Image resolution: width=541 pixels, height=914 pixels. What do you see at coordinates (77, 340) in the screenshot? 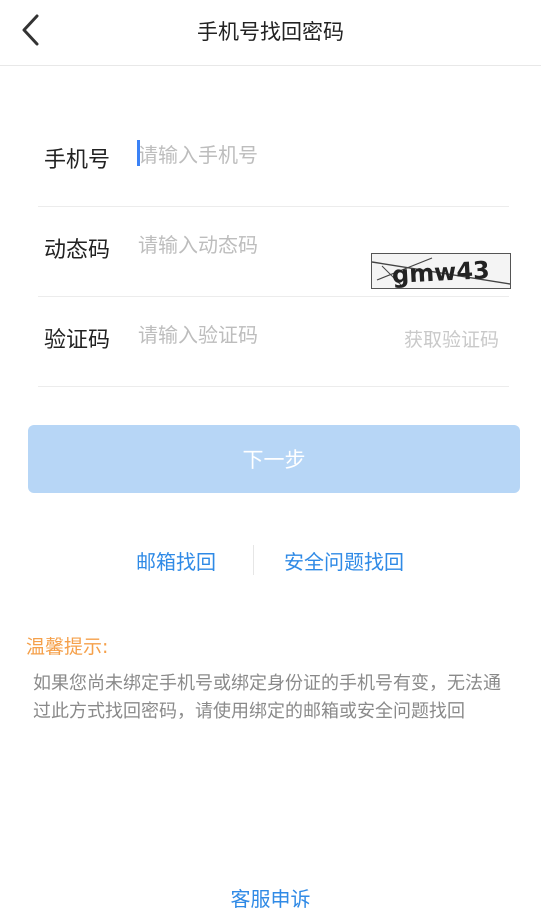
I see `verify-code-label: 验证码` at bounding box center [77, 340].